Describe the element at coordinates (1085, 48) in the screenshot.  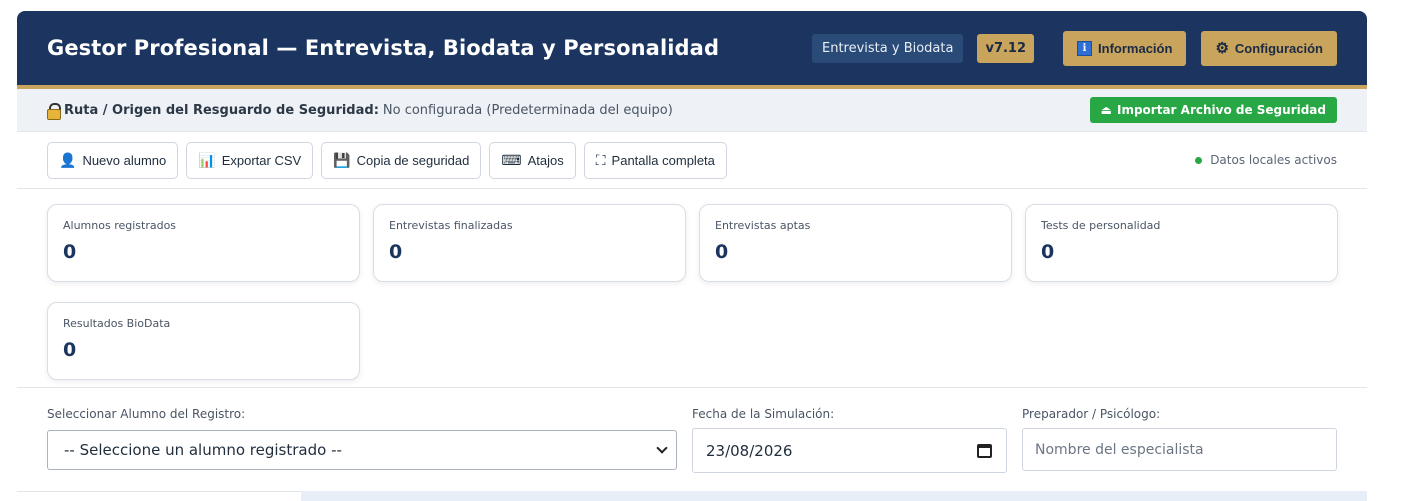
I see `info-icon: i` at that location.